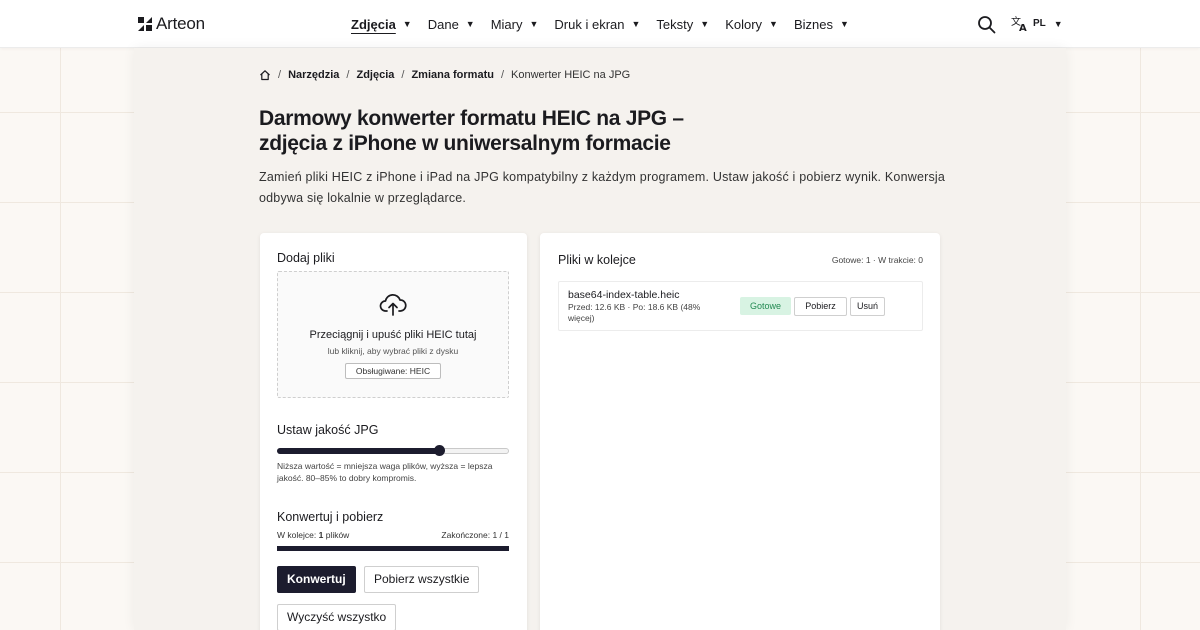 The height and width of the screenshot is (630, 1200). What do you see at coordinates (589, 24) in the screenshot?
I see `nav-item-label: Druk i ekran` at bounding box center [589, 24].